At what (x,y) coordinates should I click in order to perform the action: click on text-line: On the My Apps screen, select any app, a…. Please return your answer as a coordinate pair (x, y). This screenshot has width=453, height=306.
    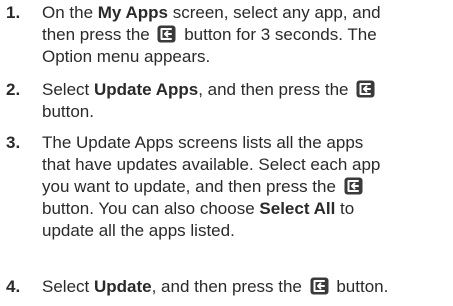
    Looking at the image, I should click on (245, 13).